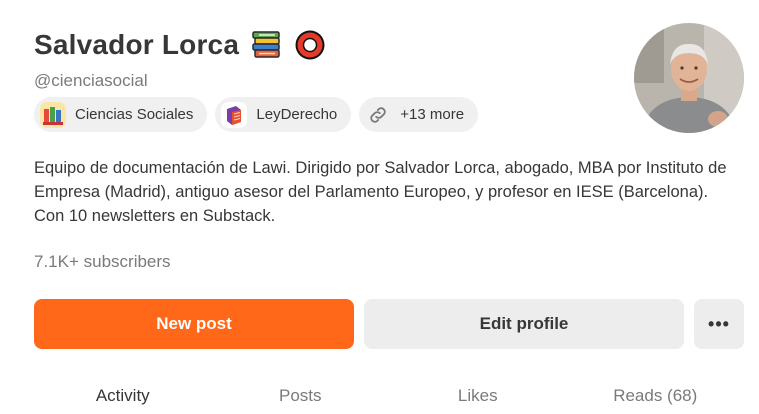 This screenshot has width=759, height=414. What do you see at coordinates (378, 115) in the screenshot?
I see `link-icon` at bounding box center [378, 115].